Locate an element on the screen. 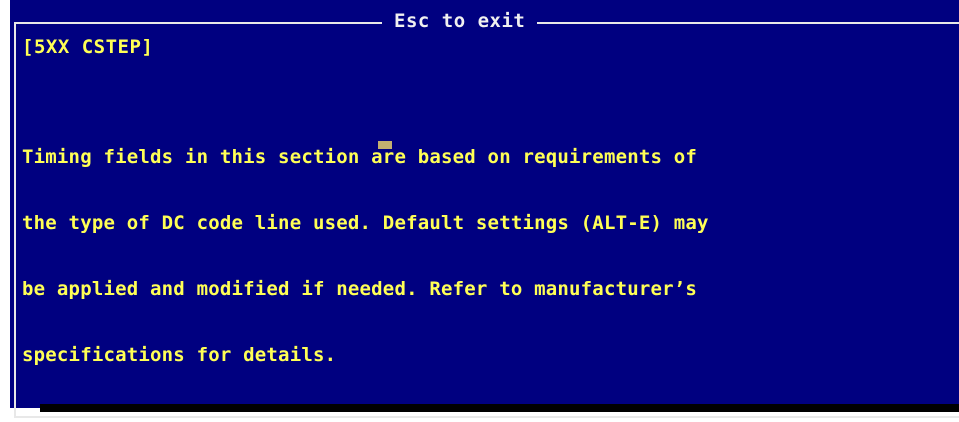 The width and height of the screenshot is (959, 422). text-cursor is located at coordinates (385, 145).